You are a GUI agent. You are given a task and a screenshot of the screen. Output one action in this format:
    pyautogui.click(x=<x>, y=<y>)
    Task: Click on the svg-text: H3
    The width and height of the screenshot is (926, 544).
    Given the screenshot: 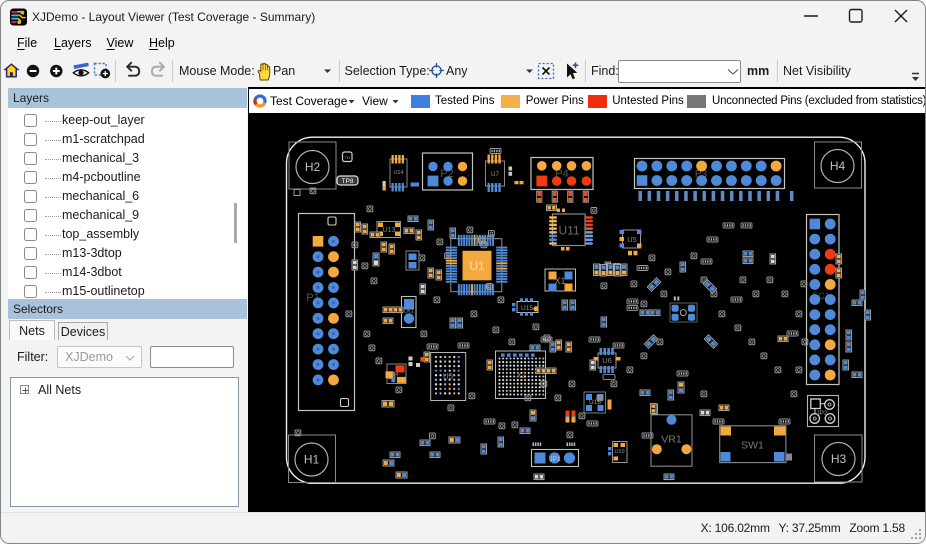 What is the action you would take?
    pyautogui.click(x=839, y=459)
    